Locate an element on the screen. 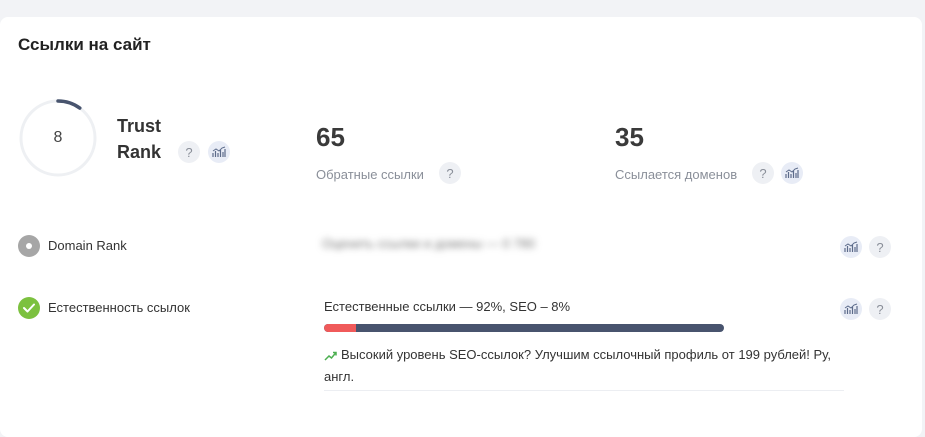 This screenshot has height=437, width=925. trust-rank-value: 8 is located at coordinates (58, 137).